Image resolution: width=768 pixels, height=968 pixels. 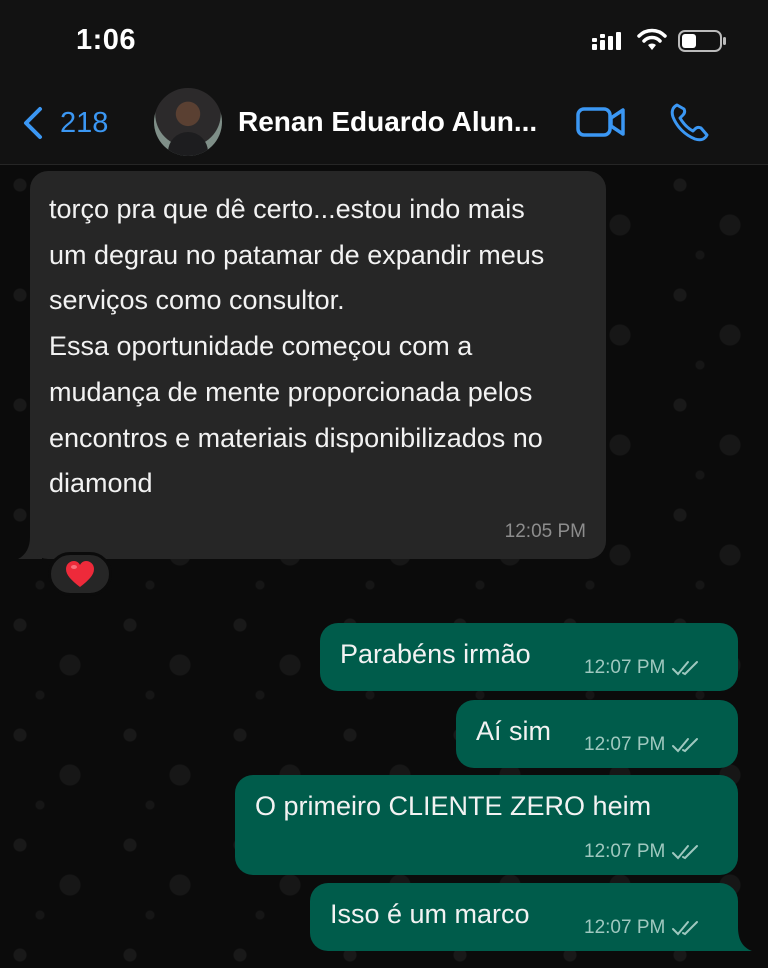 I want to click on message-text: Parabéns irmão, so click(x=435, y=654).